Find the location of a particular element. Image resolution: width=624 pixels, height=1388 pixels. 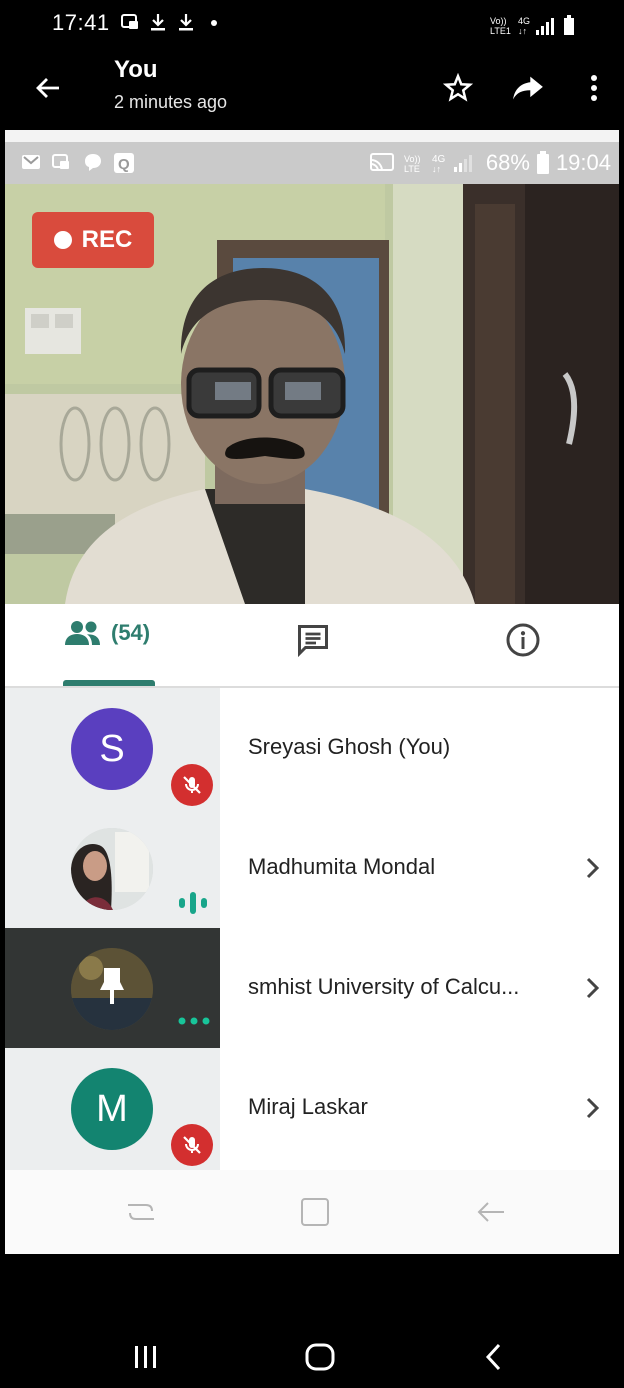

system-navigation-bar is located at coordinates (312, 1321).